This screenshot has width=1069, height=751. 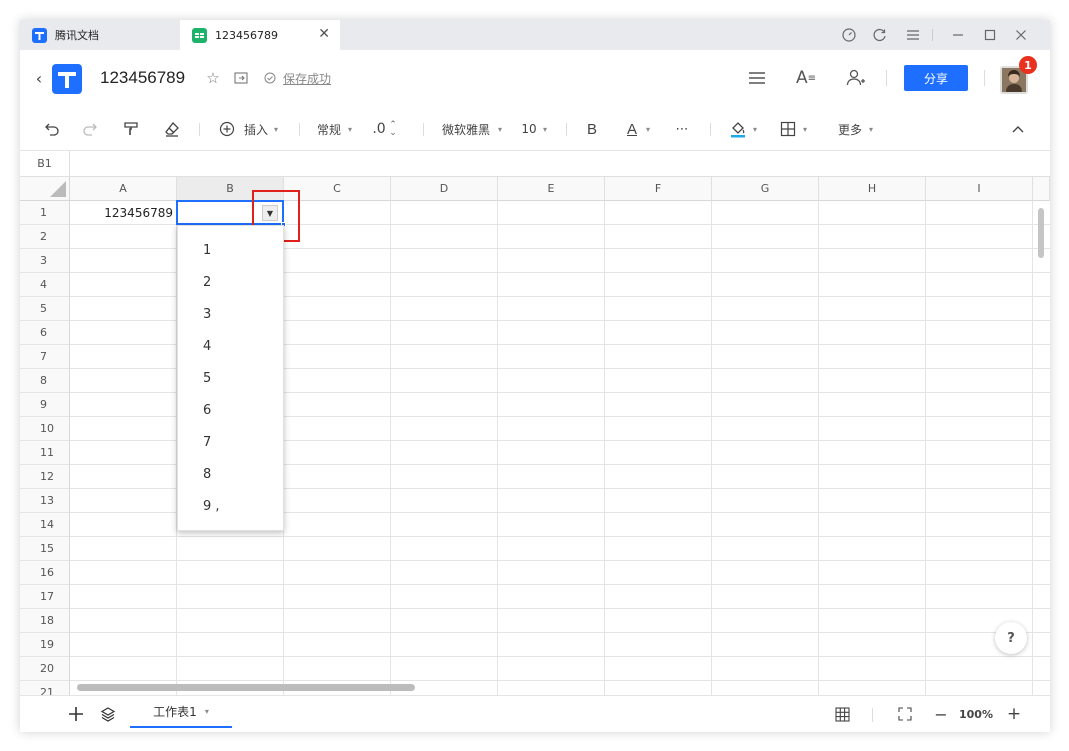 I want to click on list-menu-icon, so click(x=757, y=78).